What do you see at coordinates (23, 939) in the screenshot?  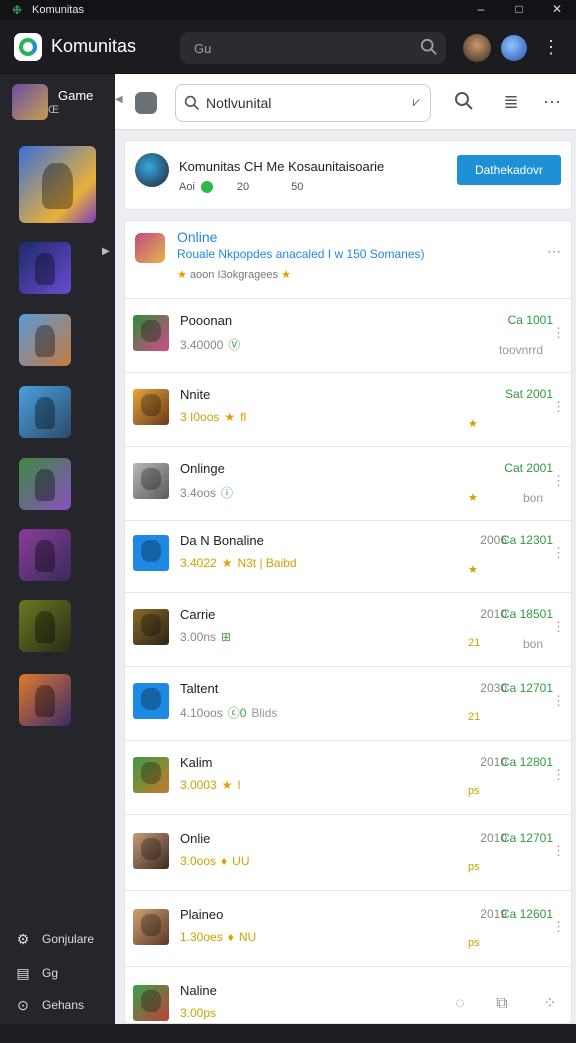 I see `gear-icon: ⚙` at bounding box center [23, 939].